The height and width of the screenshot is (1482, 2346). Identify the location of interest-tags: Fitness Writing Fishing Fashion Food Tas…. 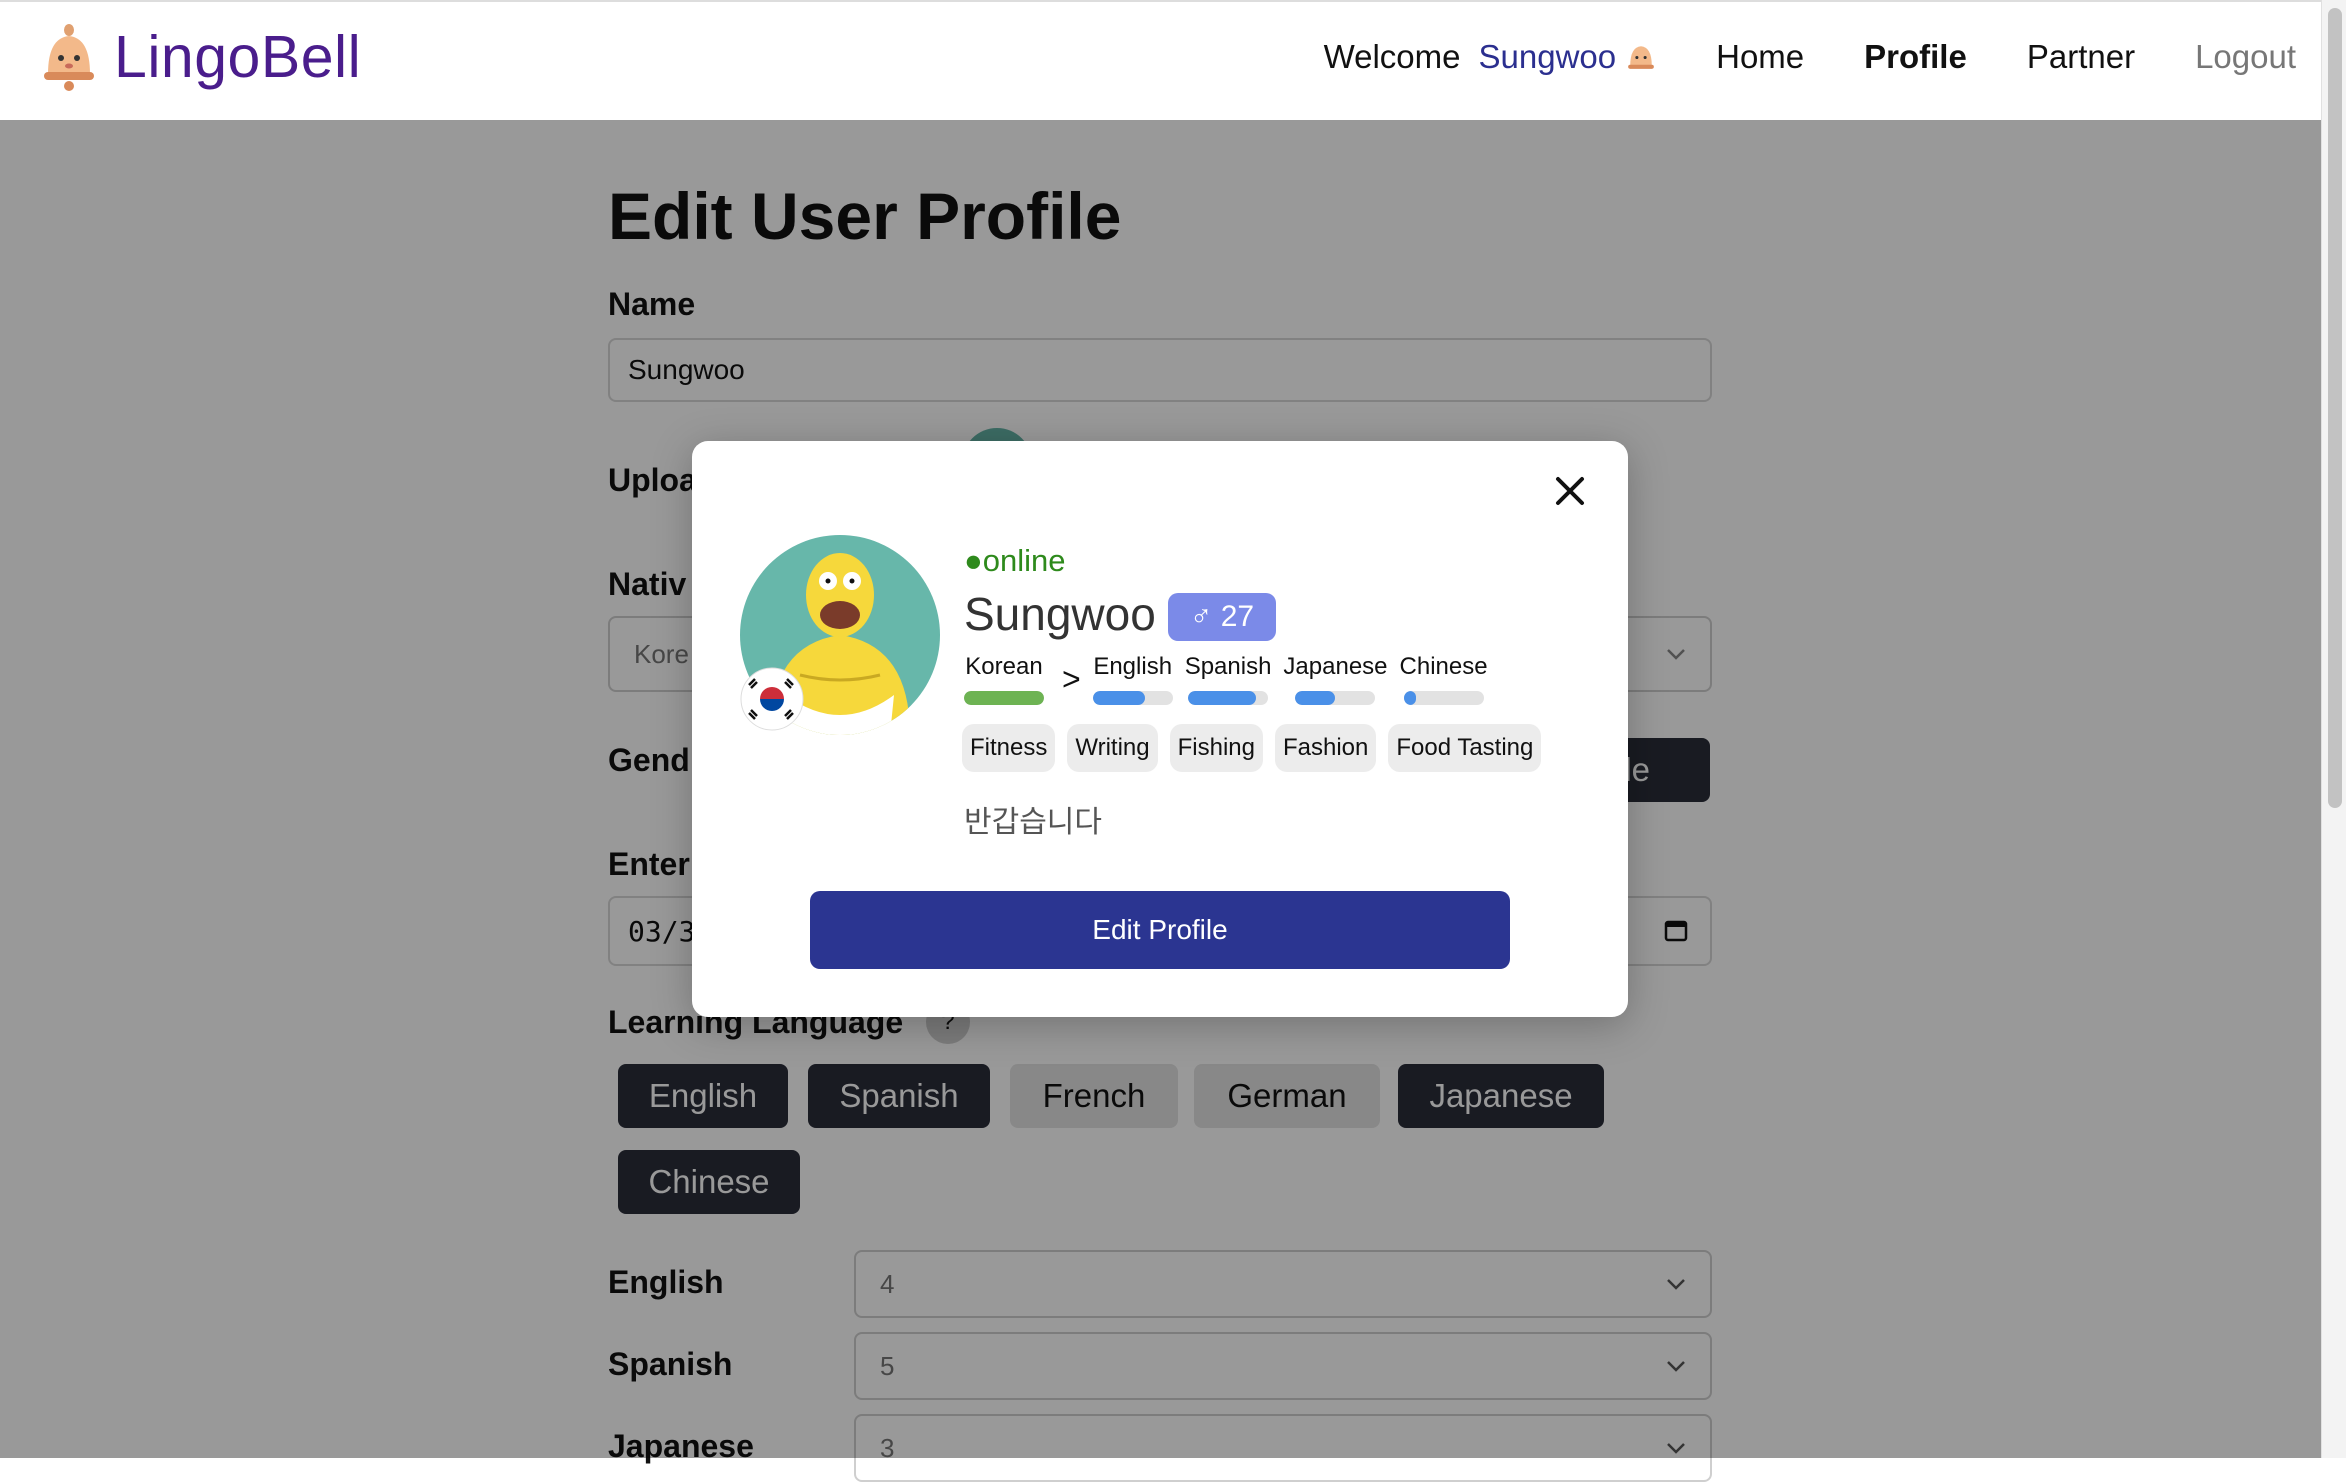
(1257, 748).